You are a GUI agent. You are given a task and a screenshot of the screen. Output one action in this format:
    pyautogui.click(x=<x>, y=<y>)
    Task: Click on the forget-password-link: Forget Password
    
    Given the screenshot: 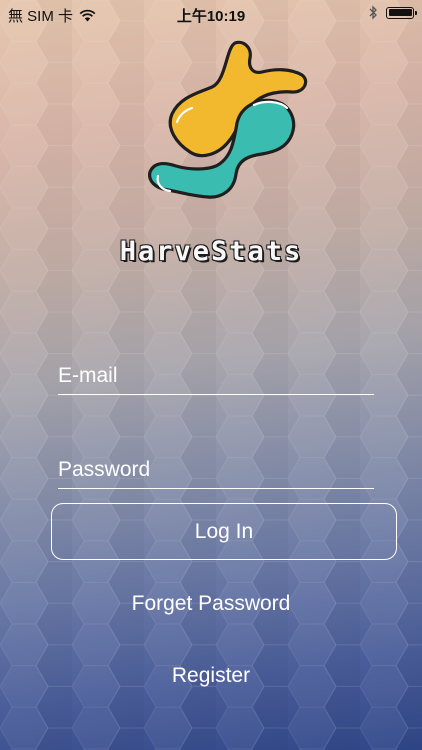 What is the action you would take?
    pyautogui.click(x=211, y=604)
    